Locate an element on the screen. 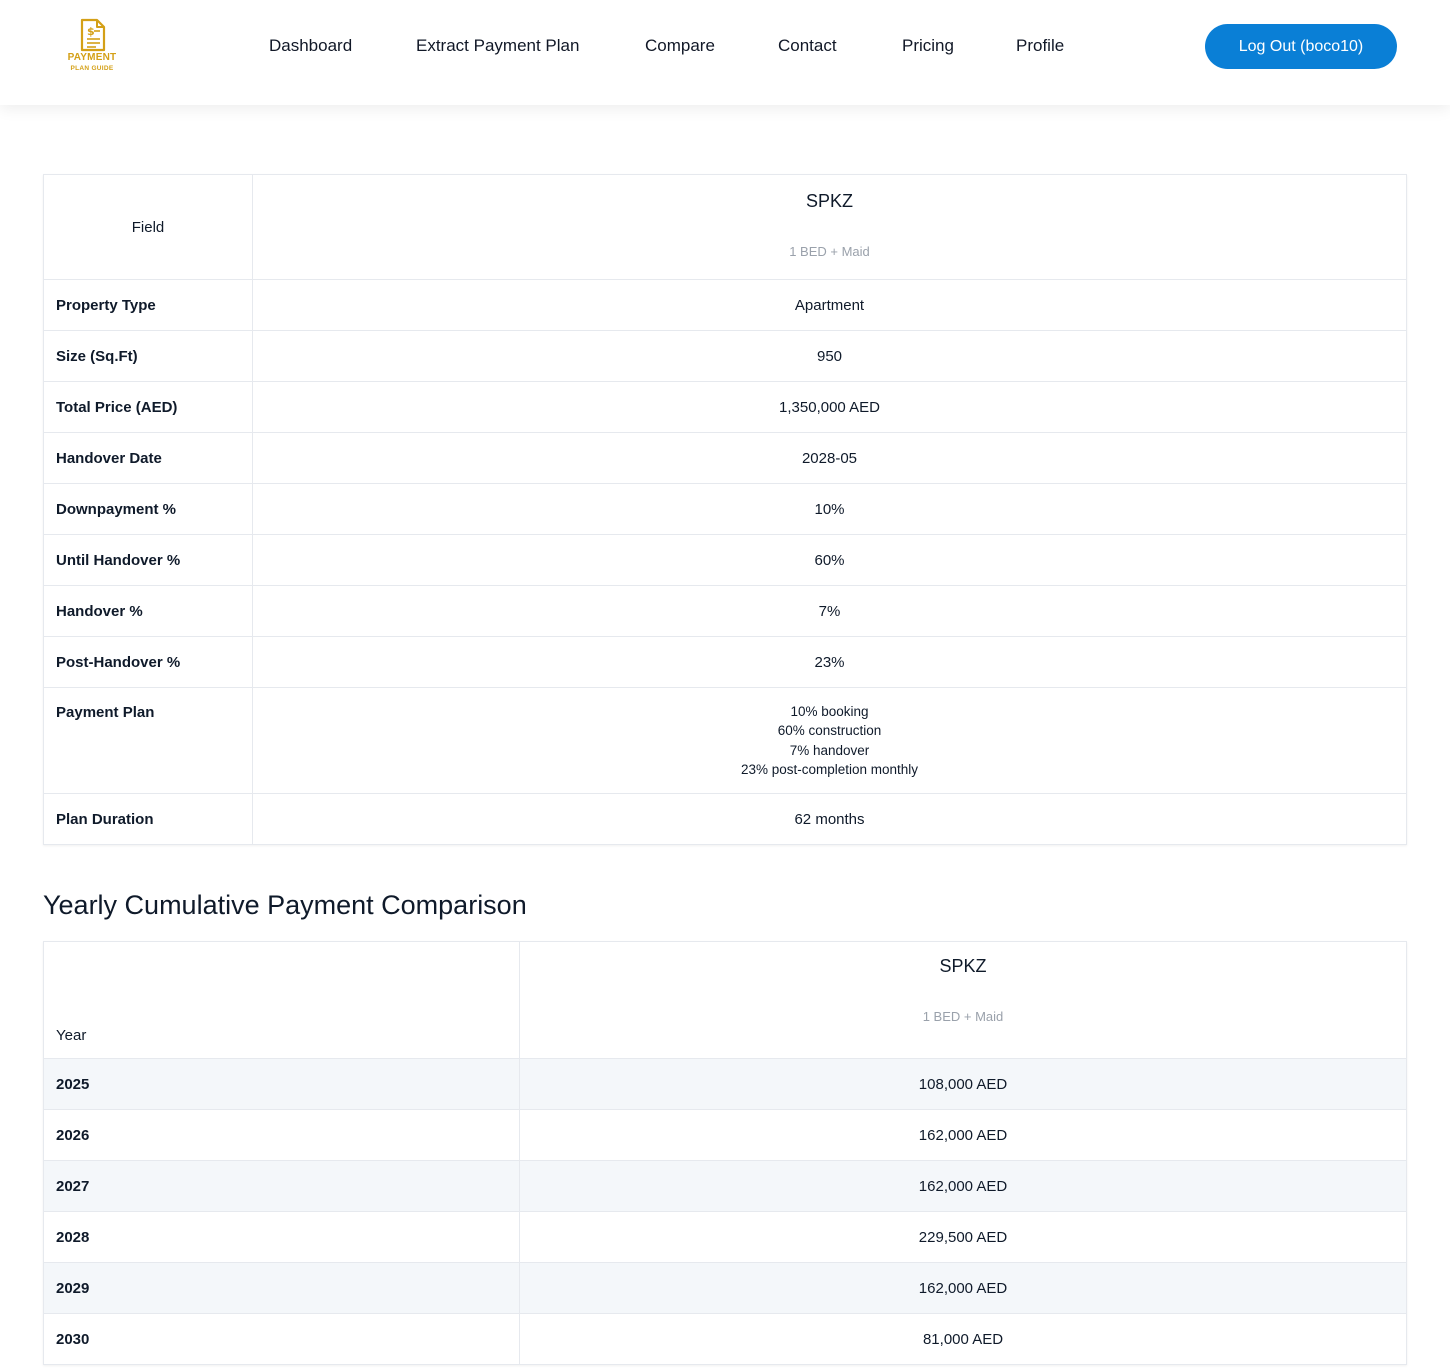  plan-duration-label: Plan Duration is located at coordinates (148, 819).